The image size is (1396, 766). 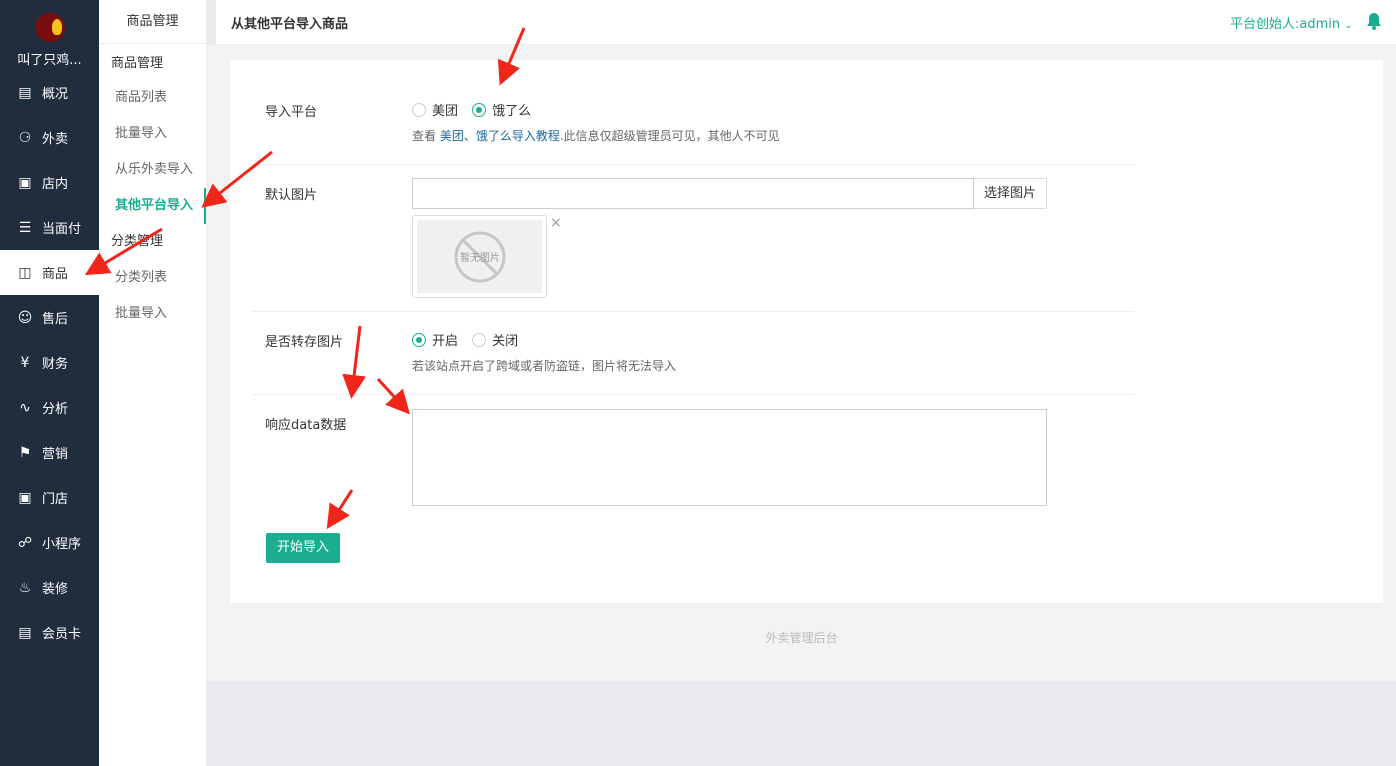 I want to click on user-menu: 平台创始人:admin ⌄, so click(x=1291, y=22).